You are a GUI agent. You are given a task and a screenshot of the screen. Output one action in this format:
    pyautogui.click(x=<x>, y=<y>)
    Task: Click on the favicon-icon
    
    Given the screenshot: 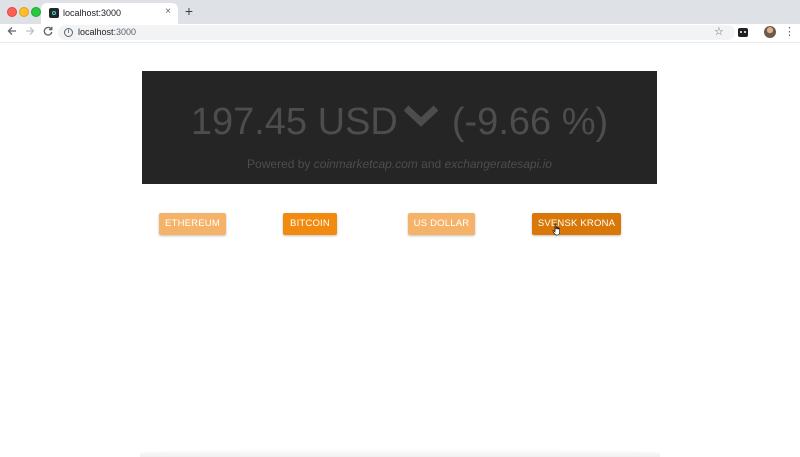 What is the action you would take?
    pyautogui.click(x=54, y=13)
    